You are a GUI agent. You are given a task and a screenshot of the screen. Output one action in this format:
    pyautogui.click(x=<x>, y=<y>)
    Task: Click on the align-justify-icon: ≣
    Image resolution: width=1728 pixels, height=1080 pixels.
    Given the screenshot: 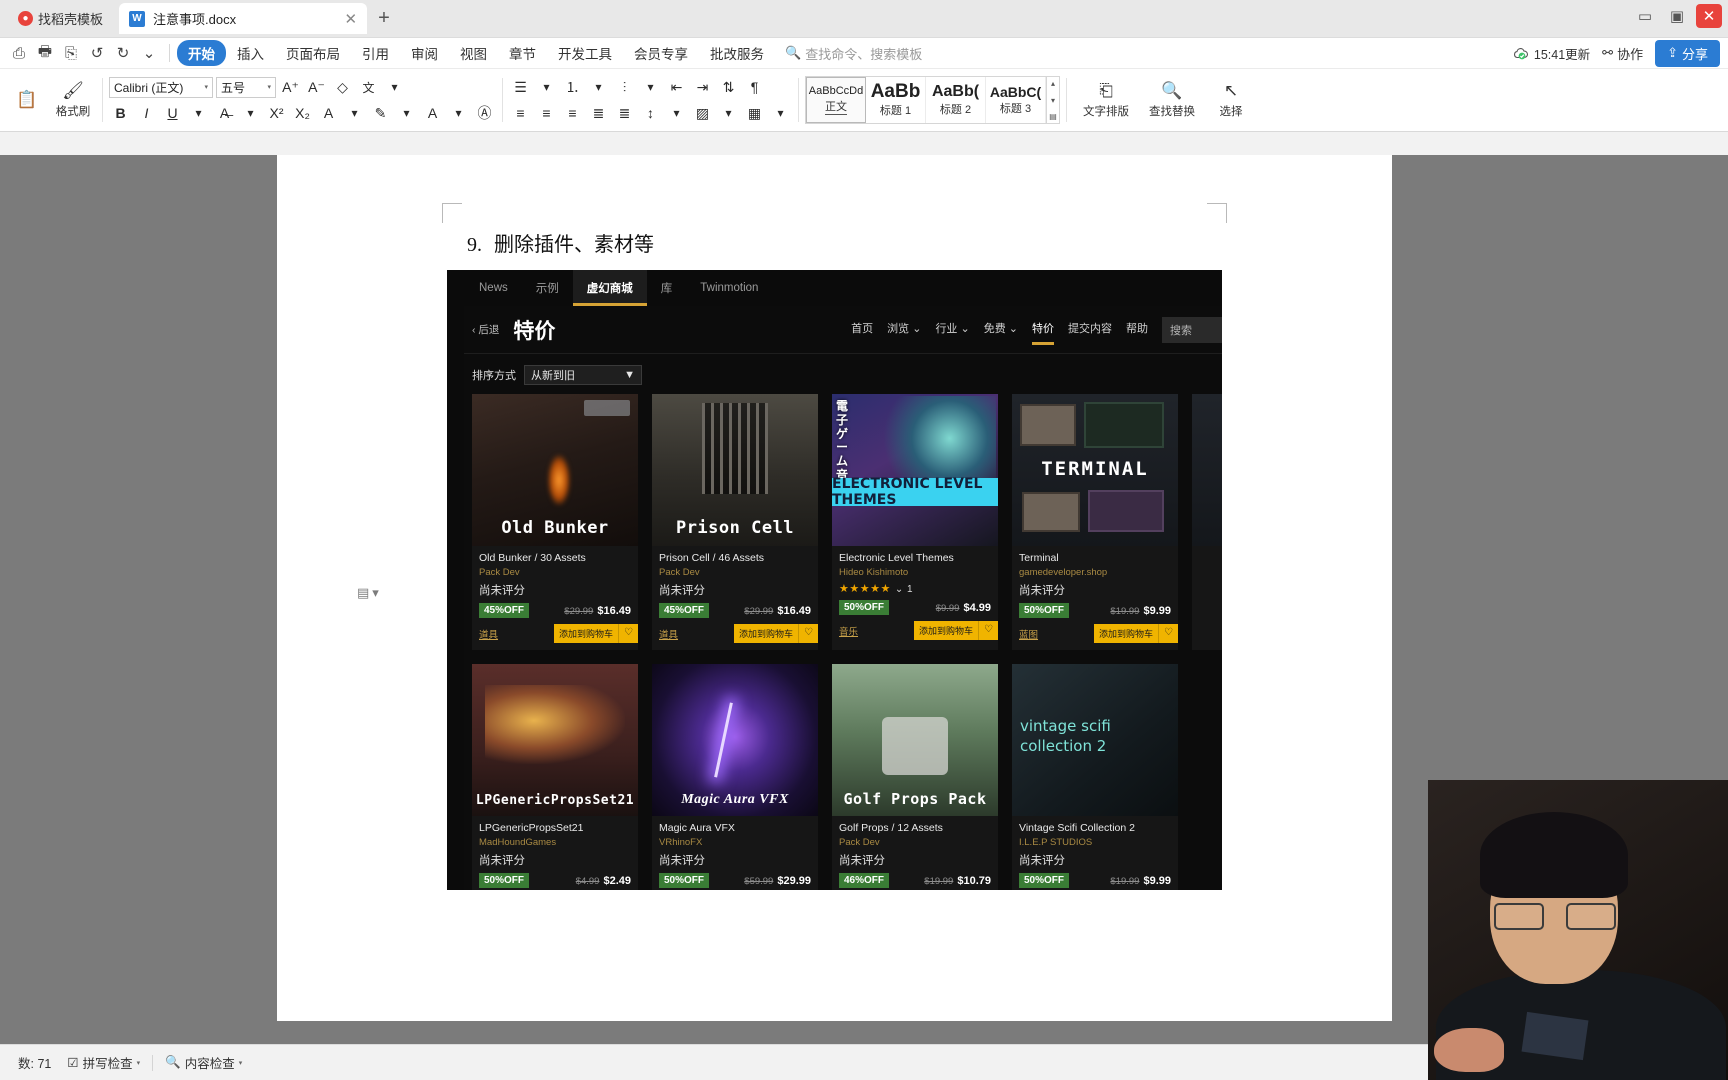 What is the action you would take?
    pyautogui.click(x=598, y=113)
    